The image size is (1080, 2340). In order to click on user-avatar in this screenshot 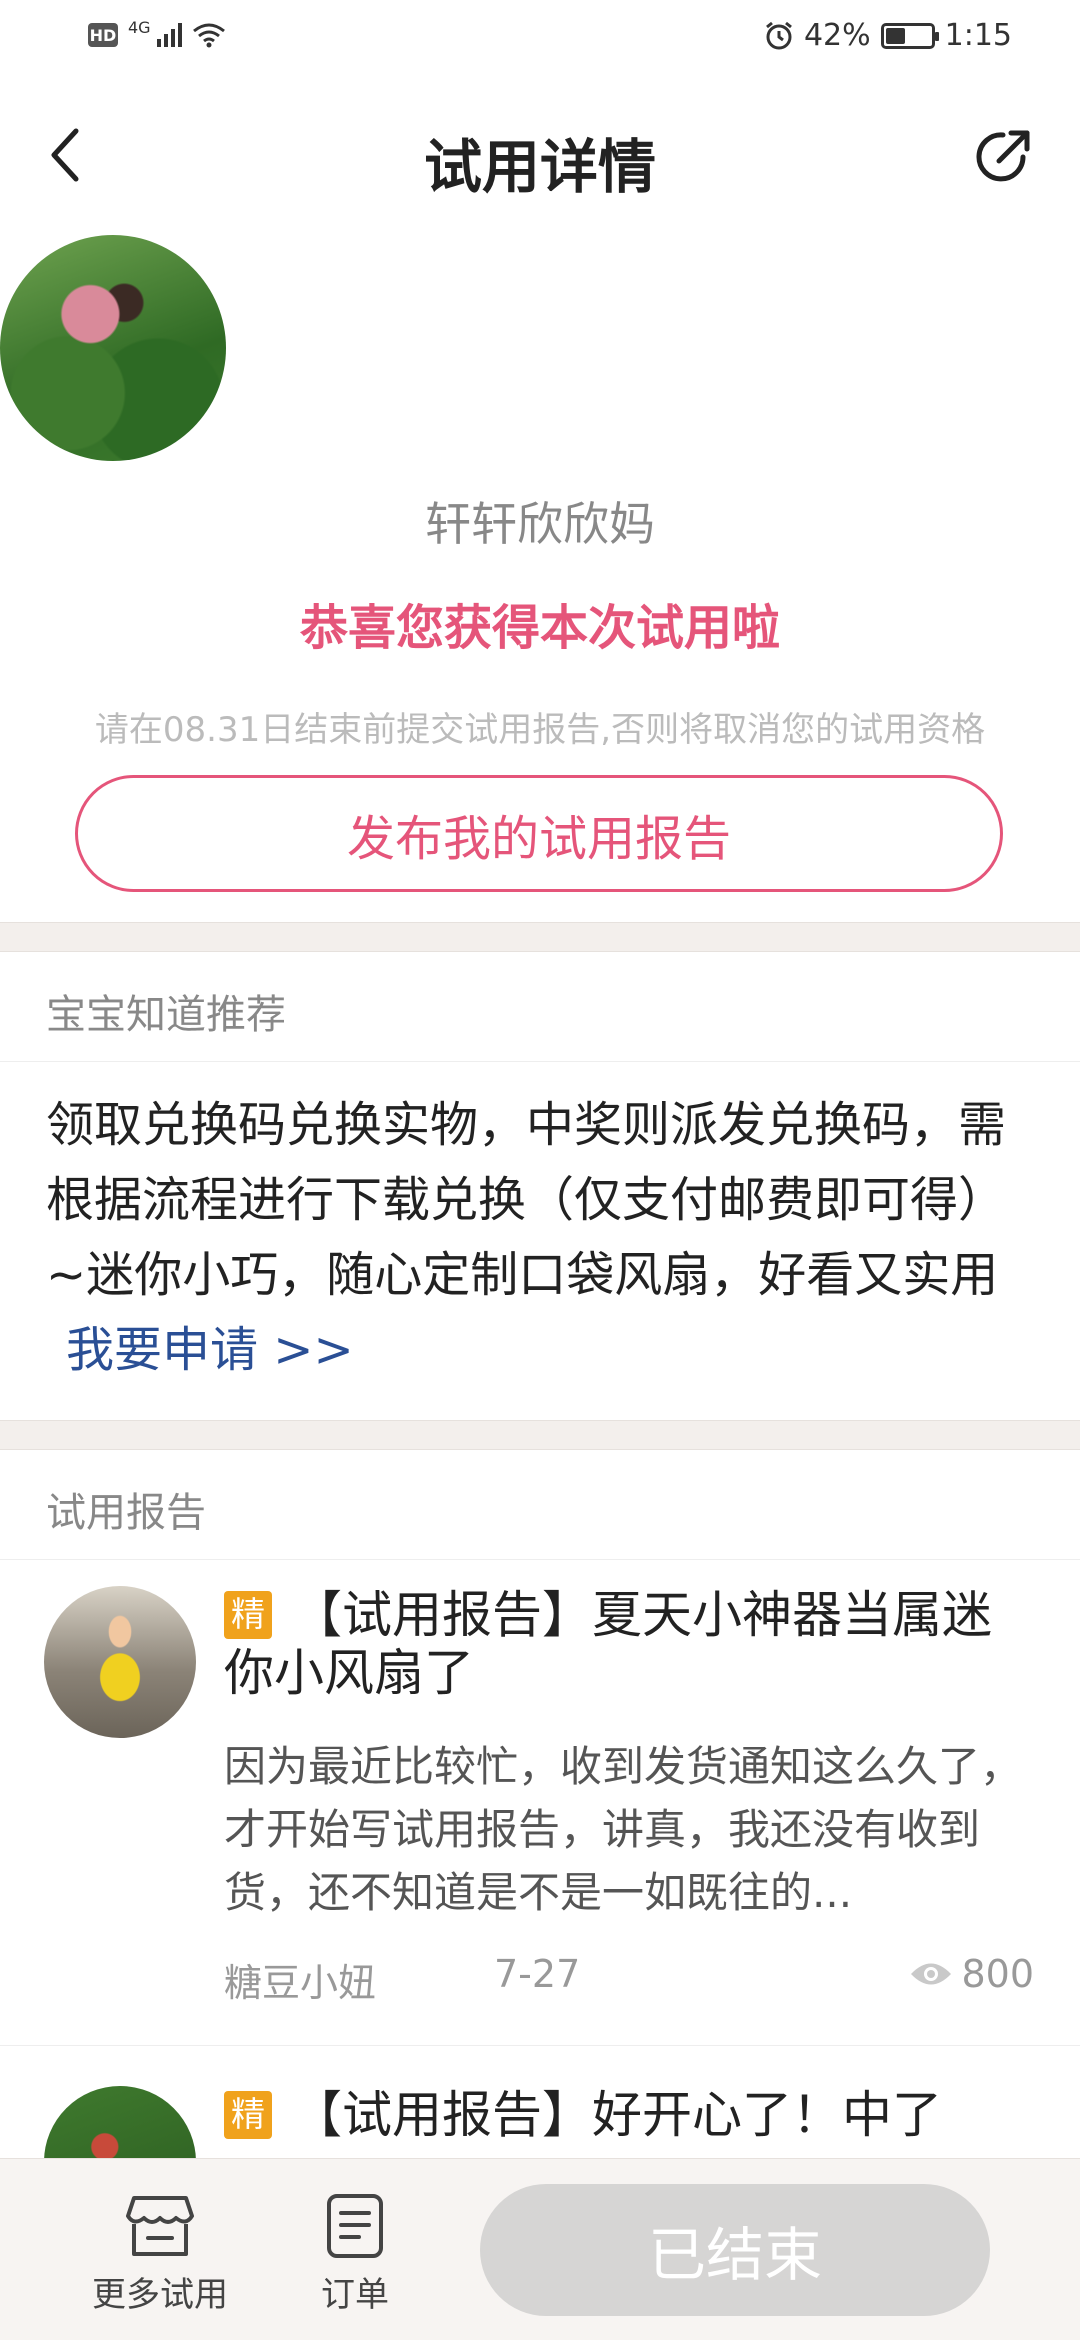, I will do `click(113, 348)`.